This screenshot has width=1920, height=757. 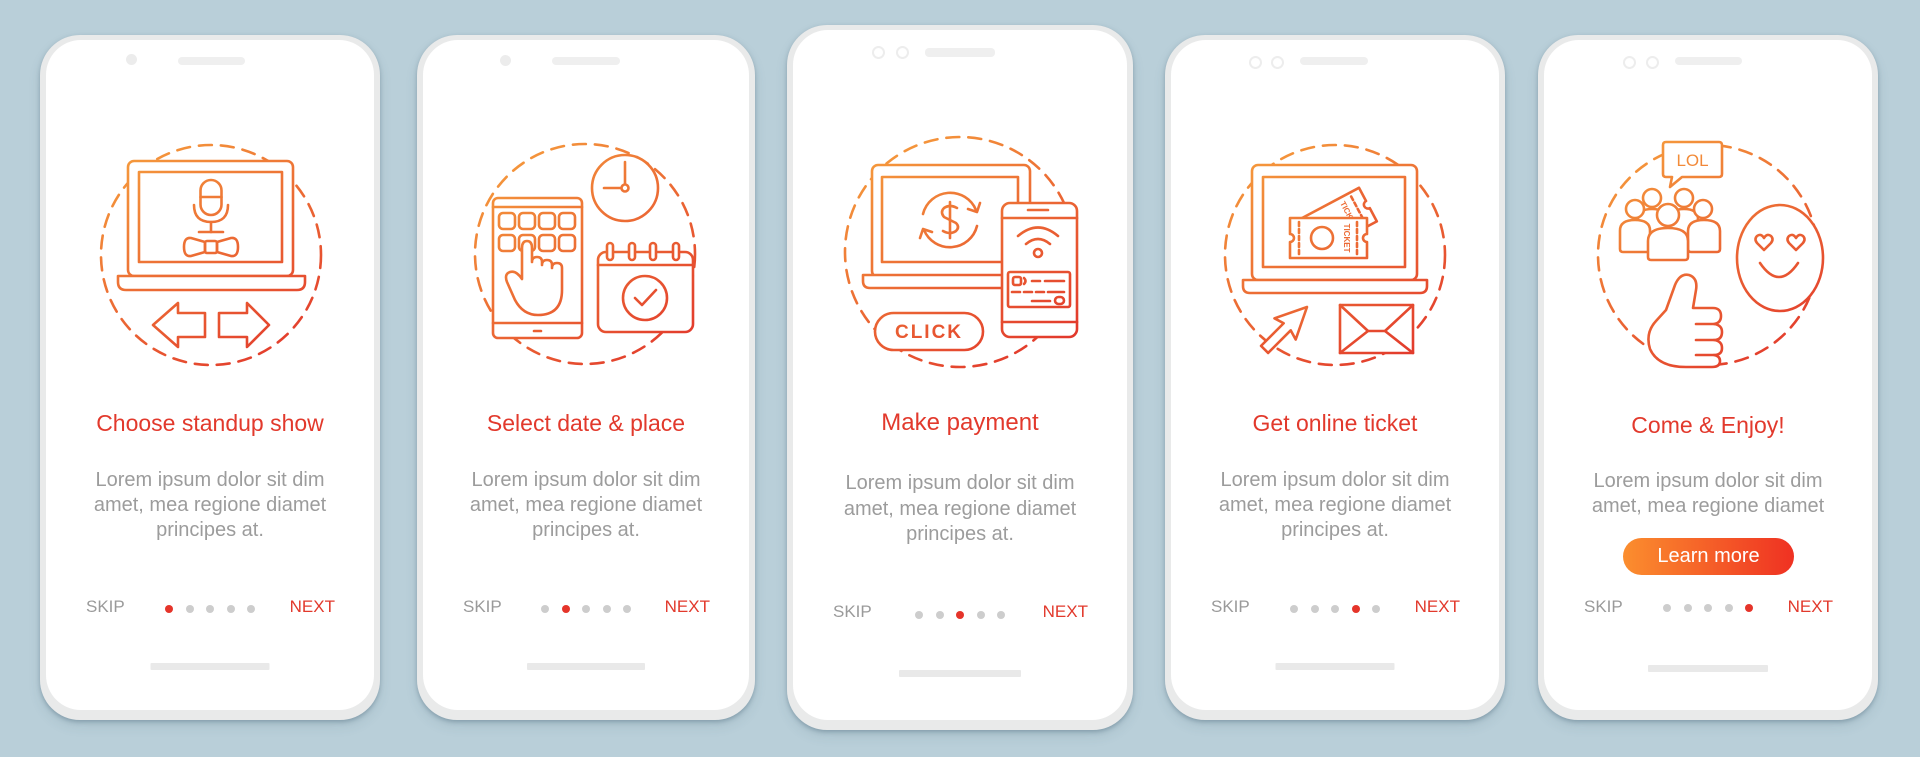 I want to click on speech-bubble-icon: LOL, so click(x=1692, y=164).